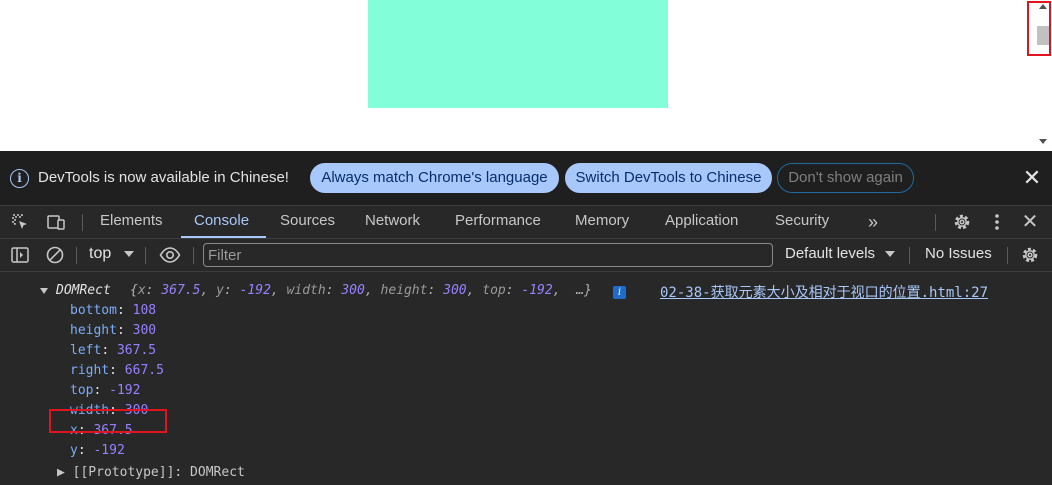 Image resolution: width=1052 pixels, height=485 pixels. Describe the element at coordinates (129, 254) in the screenshot. I see `context-dropdown-caret-icon` at that location.